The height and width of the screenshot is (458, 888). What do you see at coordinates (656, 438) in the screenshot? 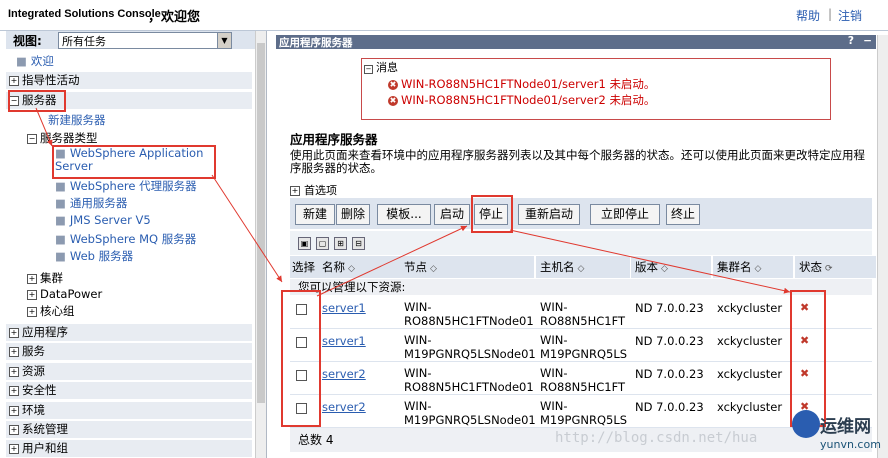
I see `watermark: http://blog.csdn.net/hua` at bounding box center [656, 438].